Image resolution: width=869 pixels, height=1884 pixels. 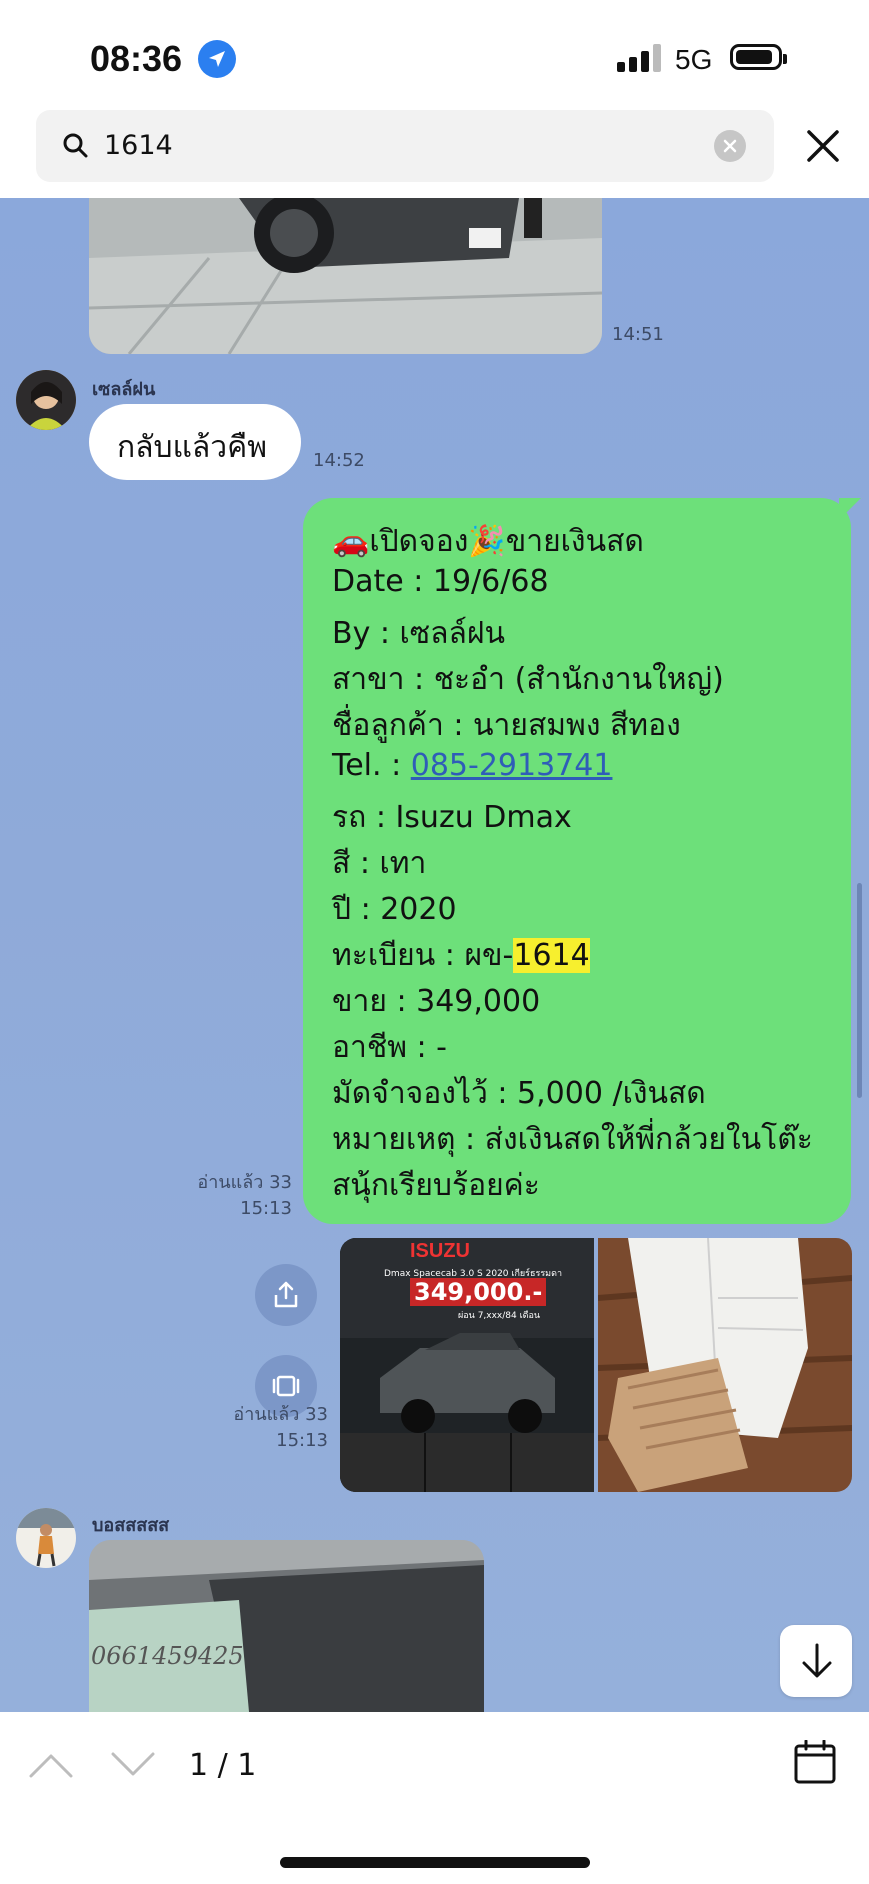 What do you see at coordinates (859, 990) in the screenshot?
I see `scrollbar` at bounding box center [859, 990].